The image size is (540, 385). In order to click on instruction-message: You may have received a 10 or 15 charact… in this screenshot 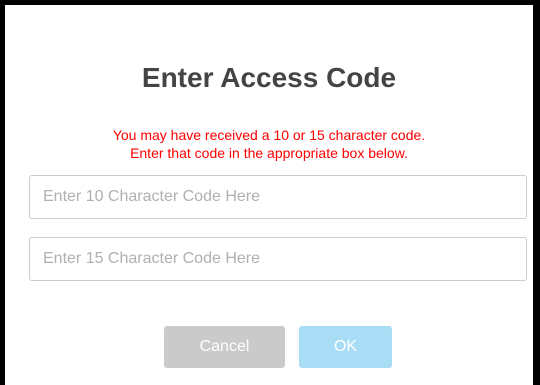, I will do `click(269, 144)`.